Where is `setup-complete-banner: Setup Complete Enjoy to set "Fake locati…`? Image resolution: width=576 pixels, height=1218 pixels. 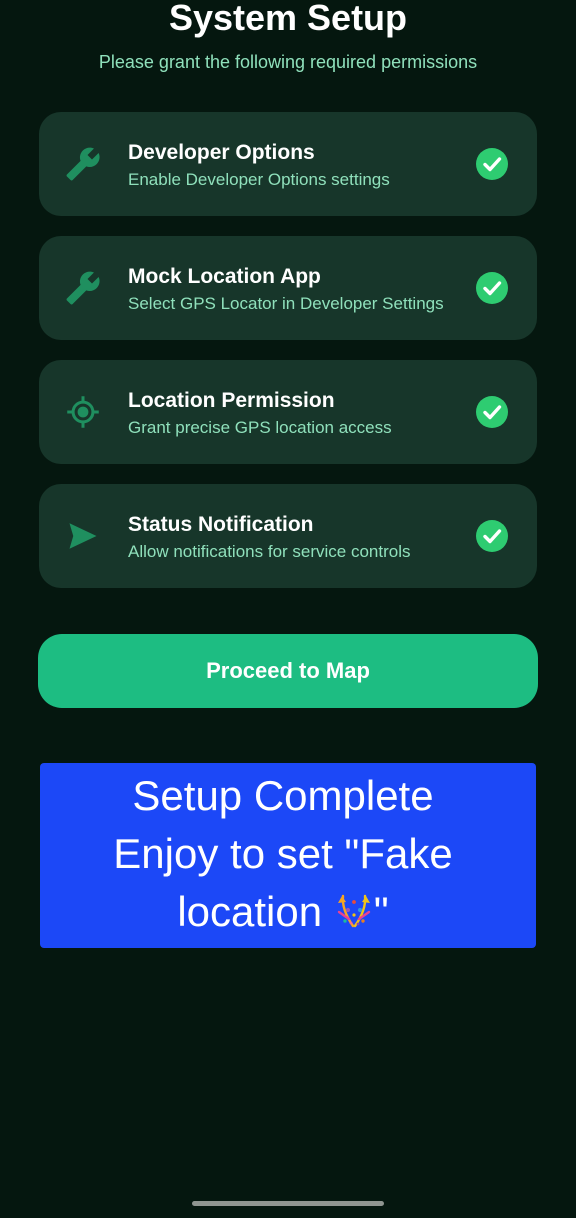
setup-complete-banner: Setup Complete Enjoy to set "Fake locati… is located at coordinates (288, 855).